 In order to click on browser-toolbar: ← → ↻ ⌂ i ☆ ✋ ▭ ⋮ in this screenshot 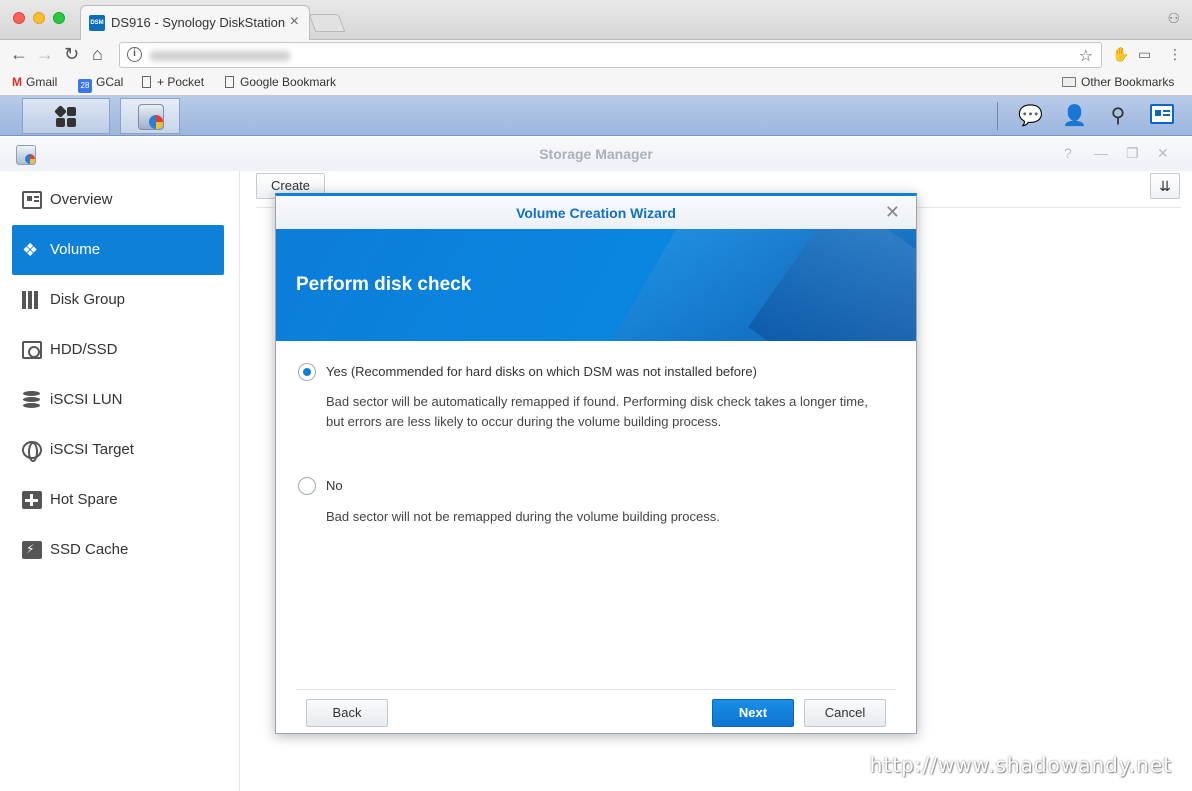, I will do `click(596, 55)`.